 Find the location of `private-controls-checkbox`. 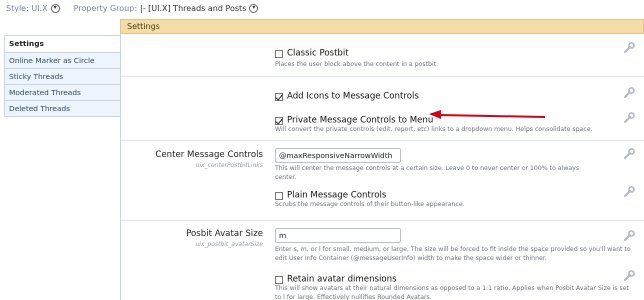

private-controls-checkbox is located at coordinates (279, 120).